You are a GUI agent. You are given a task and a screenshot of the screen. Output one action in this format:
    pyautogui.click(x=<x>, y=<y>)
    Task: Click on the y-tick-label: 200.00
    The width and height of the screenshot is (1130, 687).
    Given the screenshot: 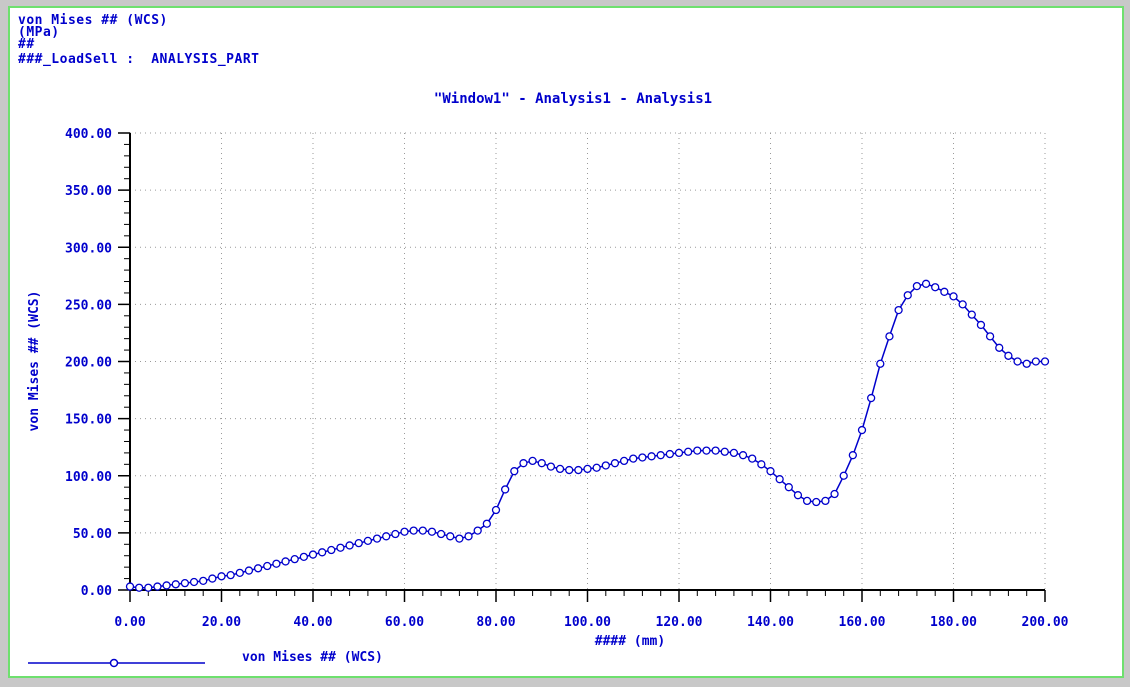 What is the action you would take?
    pyautogui.click(x=88, y=363)
    